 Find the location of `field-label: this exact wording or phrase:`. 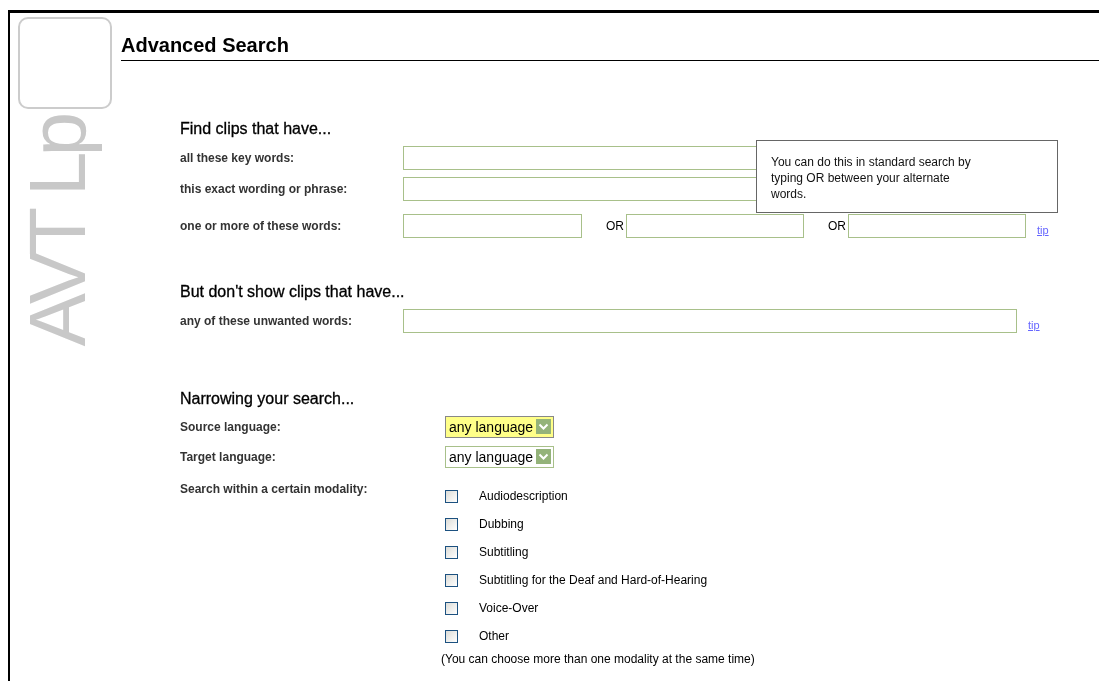

field-label: this exact wording or phrase: is located at coordinates (264, 189).